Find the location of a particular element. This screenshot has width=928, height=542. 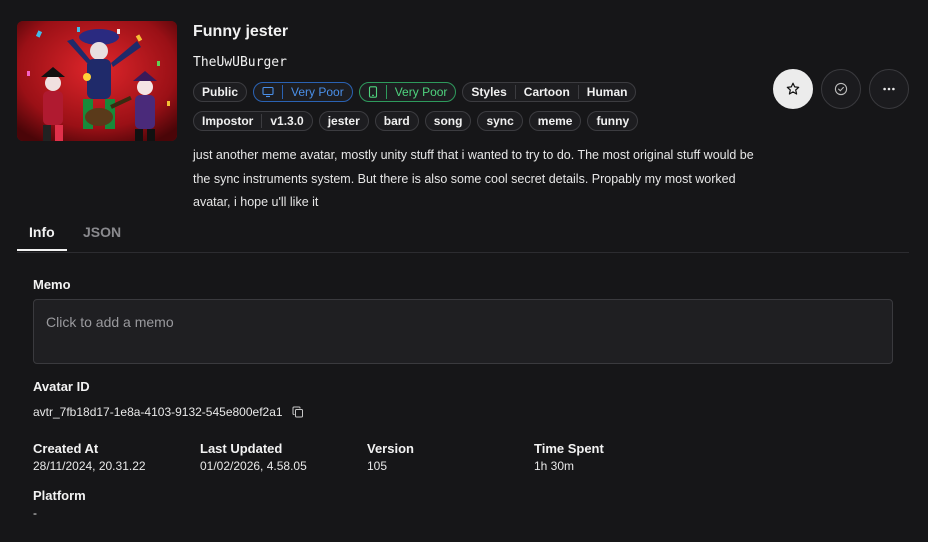

tab-info: Info is located at coordinates (42, 232).